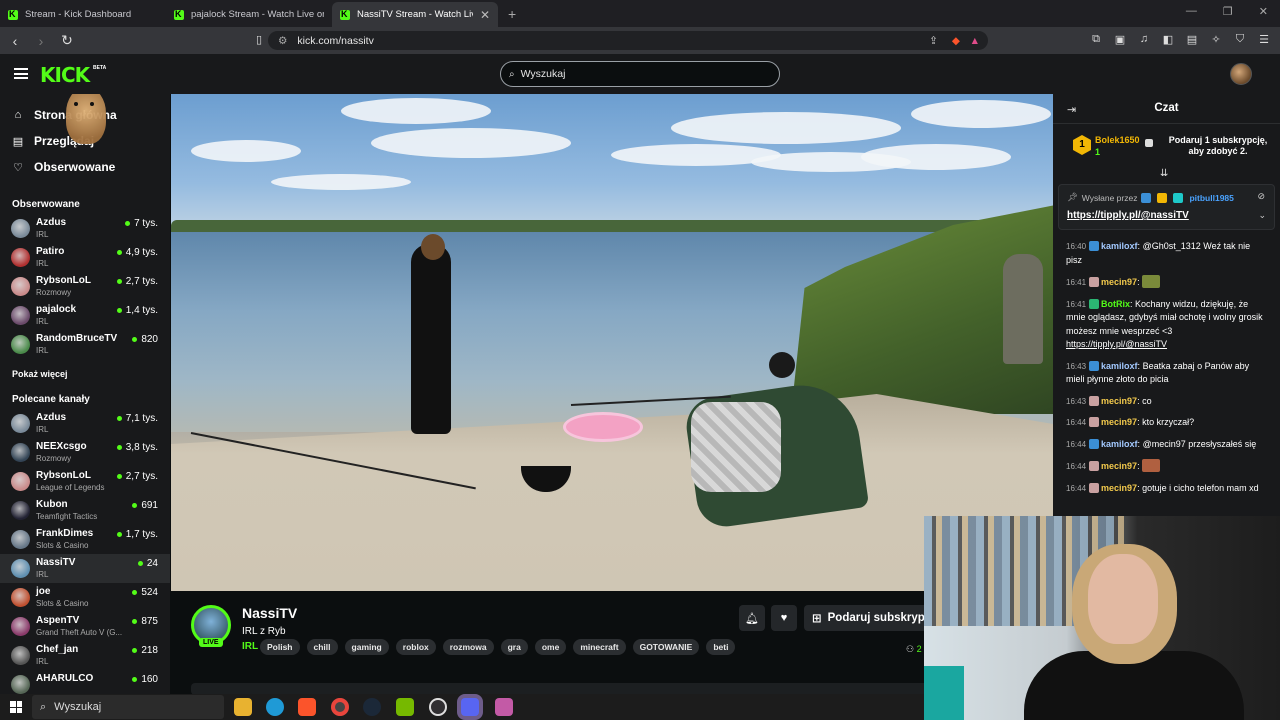 This screenshot has height=720, width=1280. What do you see at coordinates (21, 73) in the screenshot?
I see `hamburger-menu-icon` at bounding box center [21, 73].